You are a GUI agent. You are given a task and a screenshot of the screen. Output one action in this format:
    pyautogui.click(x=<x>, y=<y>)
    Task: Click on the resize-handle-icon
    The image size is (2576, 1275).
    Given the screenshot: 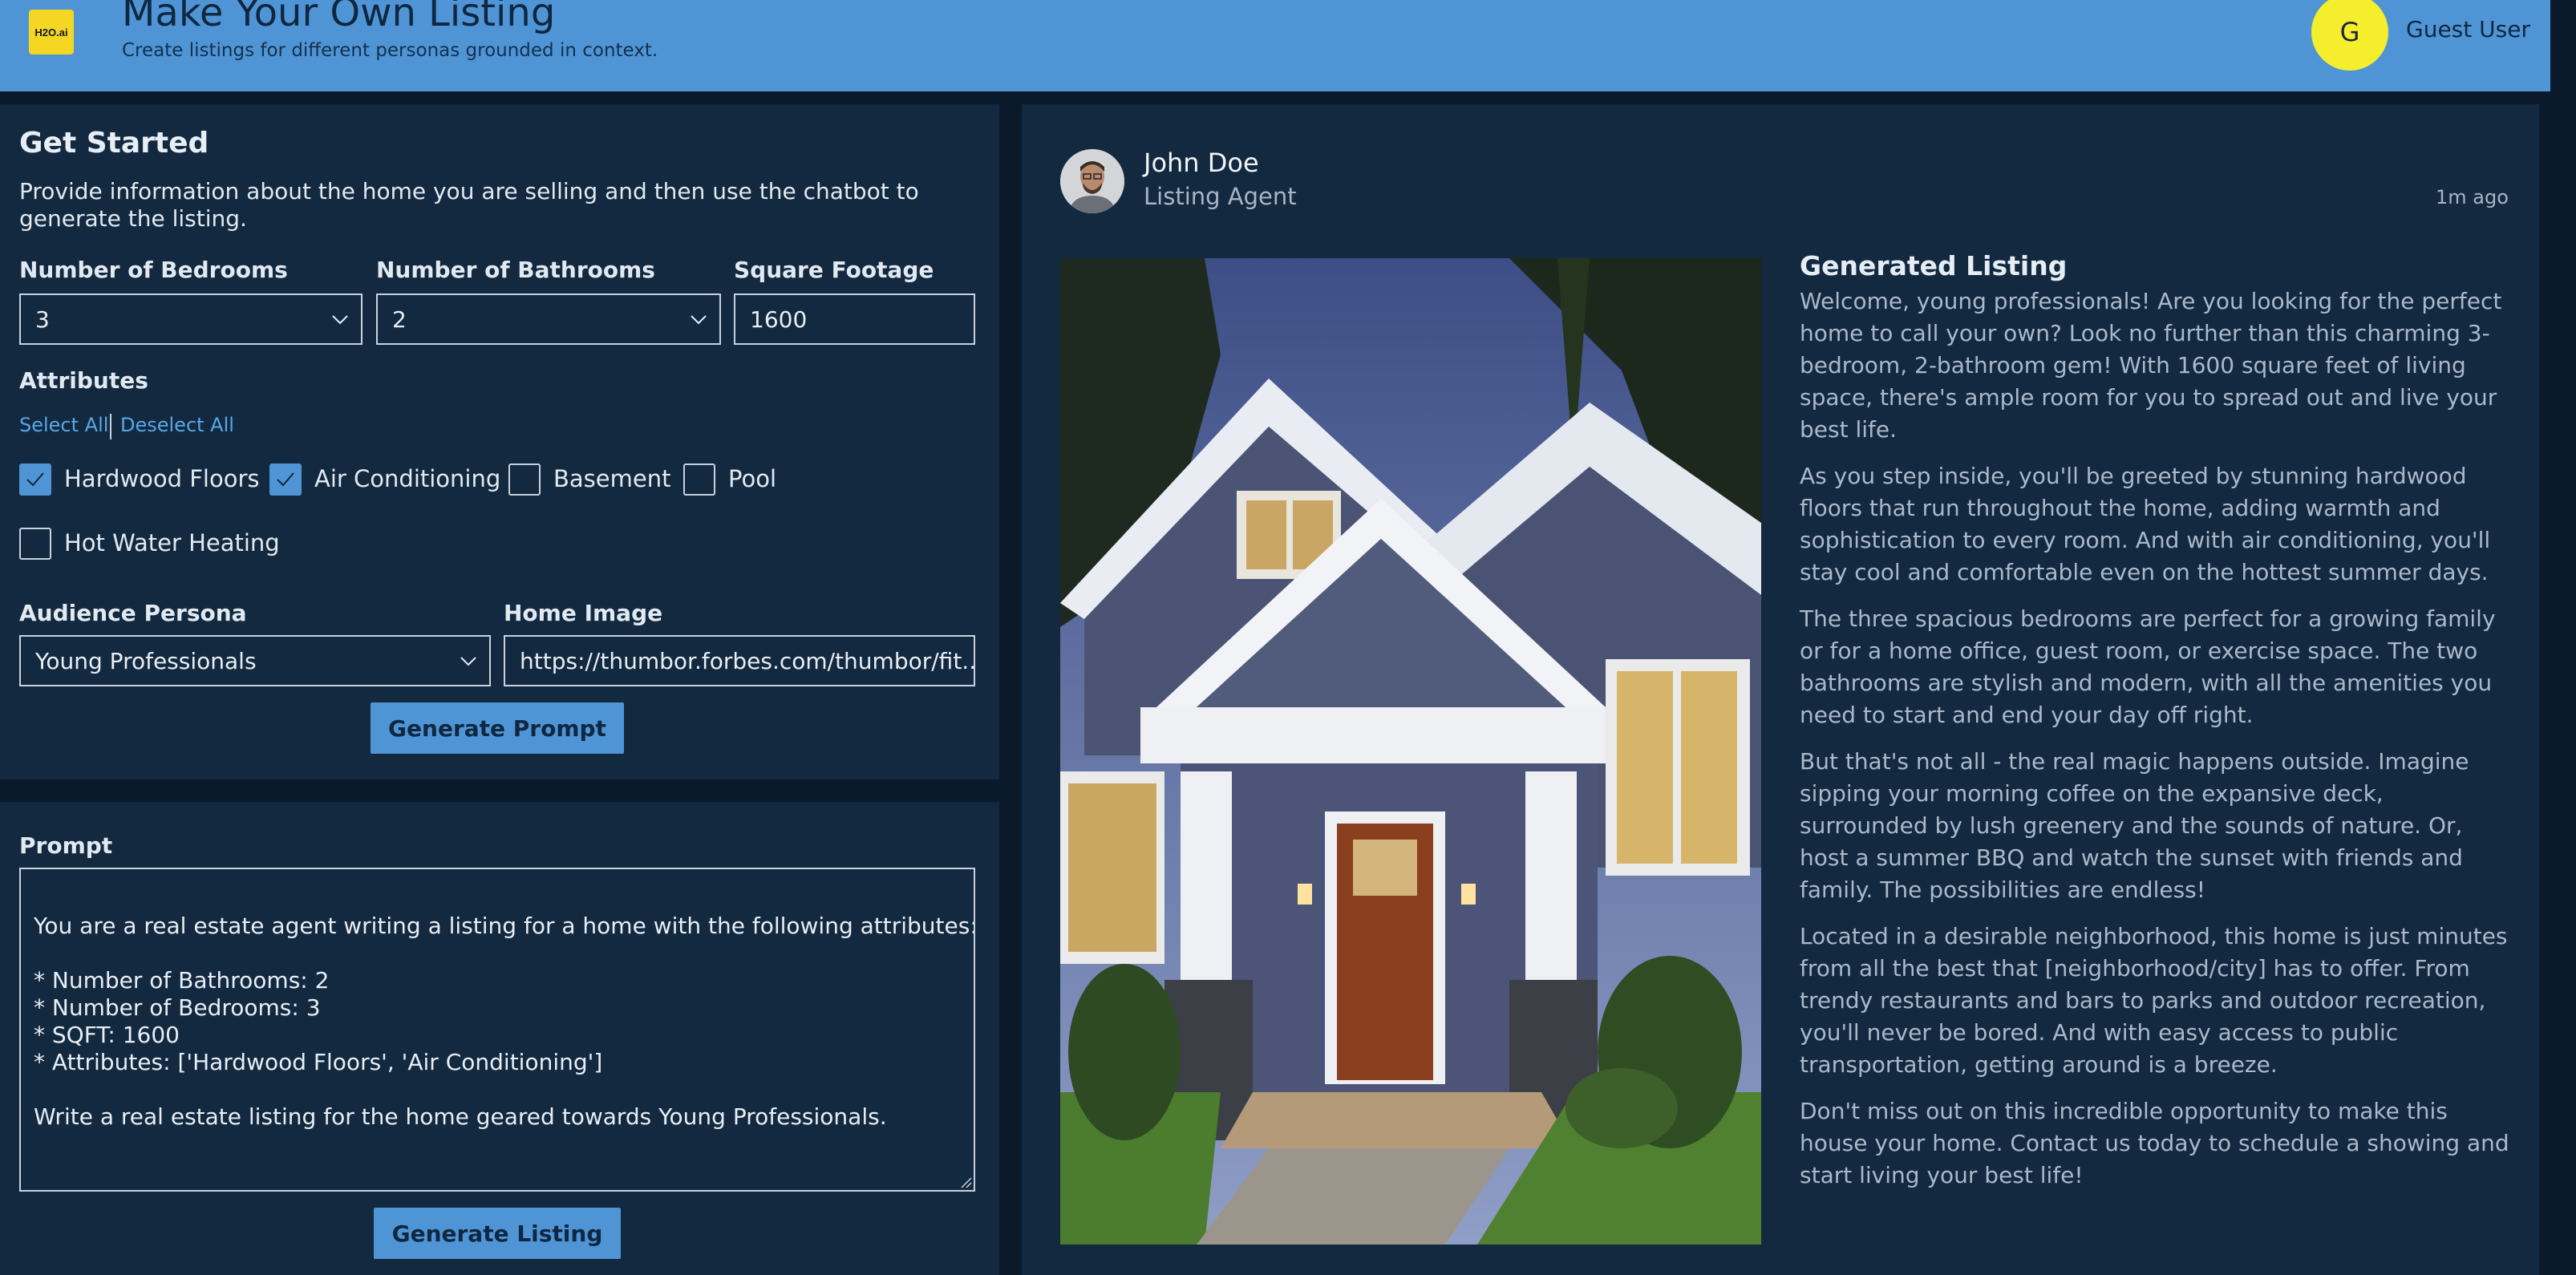 What is the action you would take?
    pyautogui.click(x=965, y=1182)
    